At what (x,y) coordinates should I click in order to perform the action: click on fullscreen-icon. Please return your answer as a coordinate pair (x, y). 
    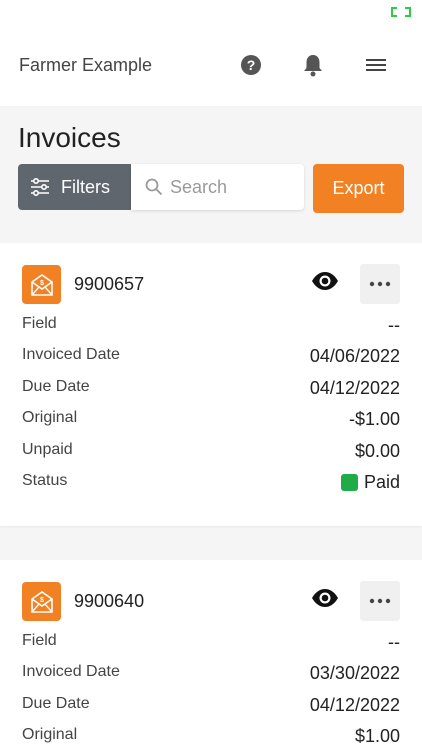
    Looking at the image, I should click on (401, 12).